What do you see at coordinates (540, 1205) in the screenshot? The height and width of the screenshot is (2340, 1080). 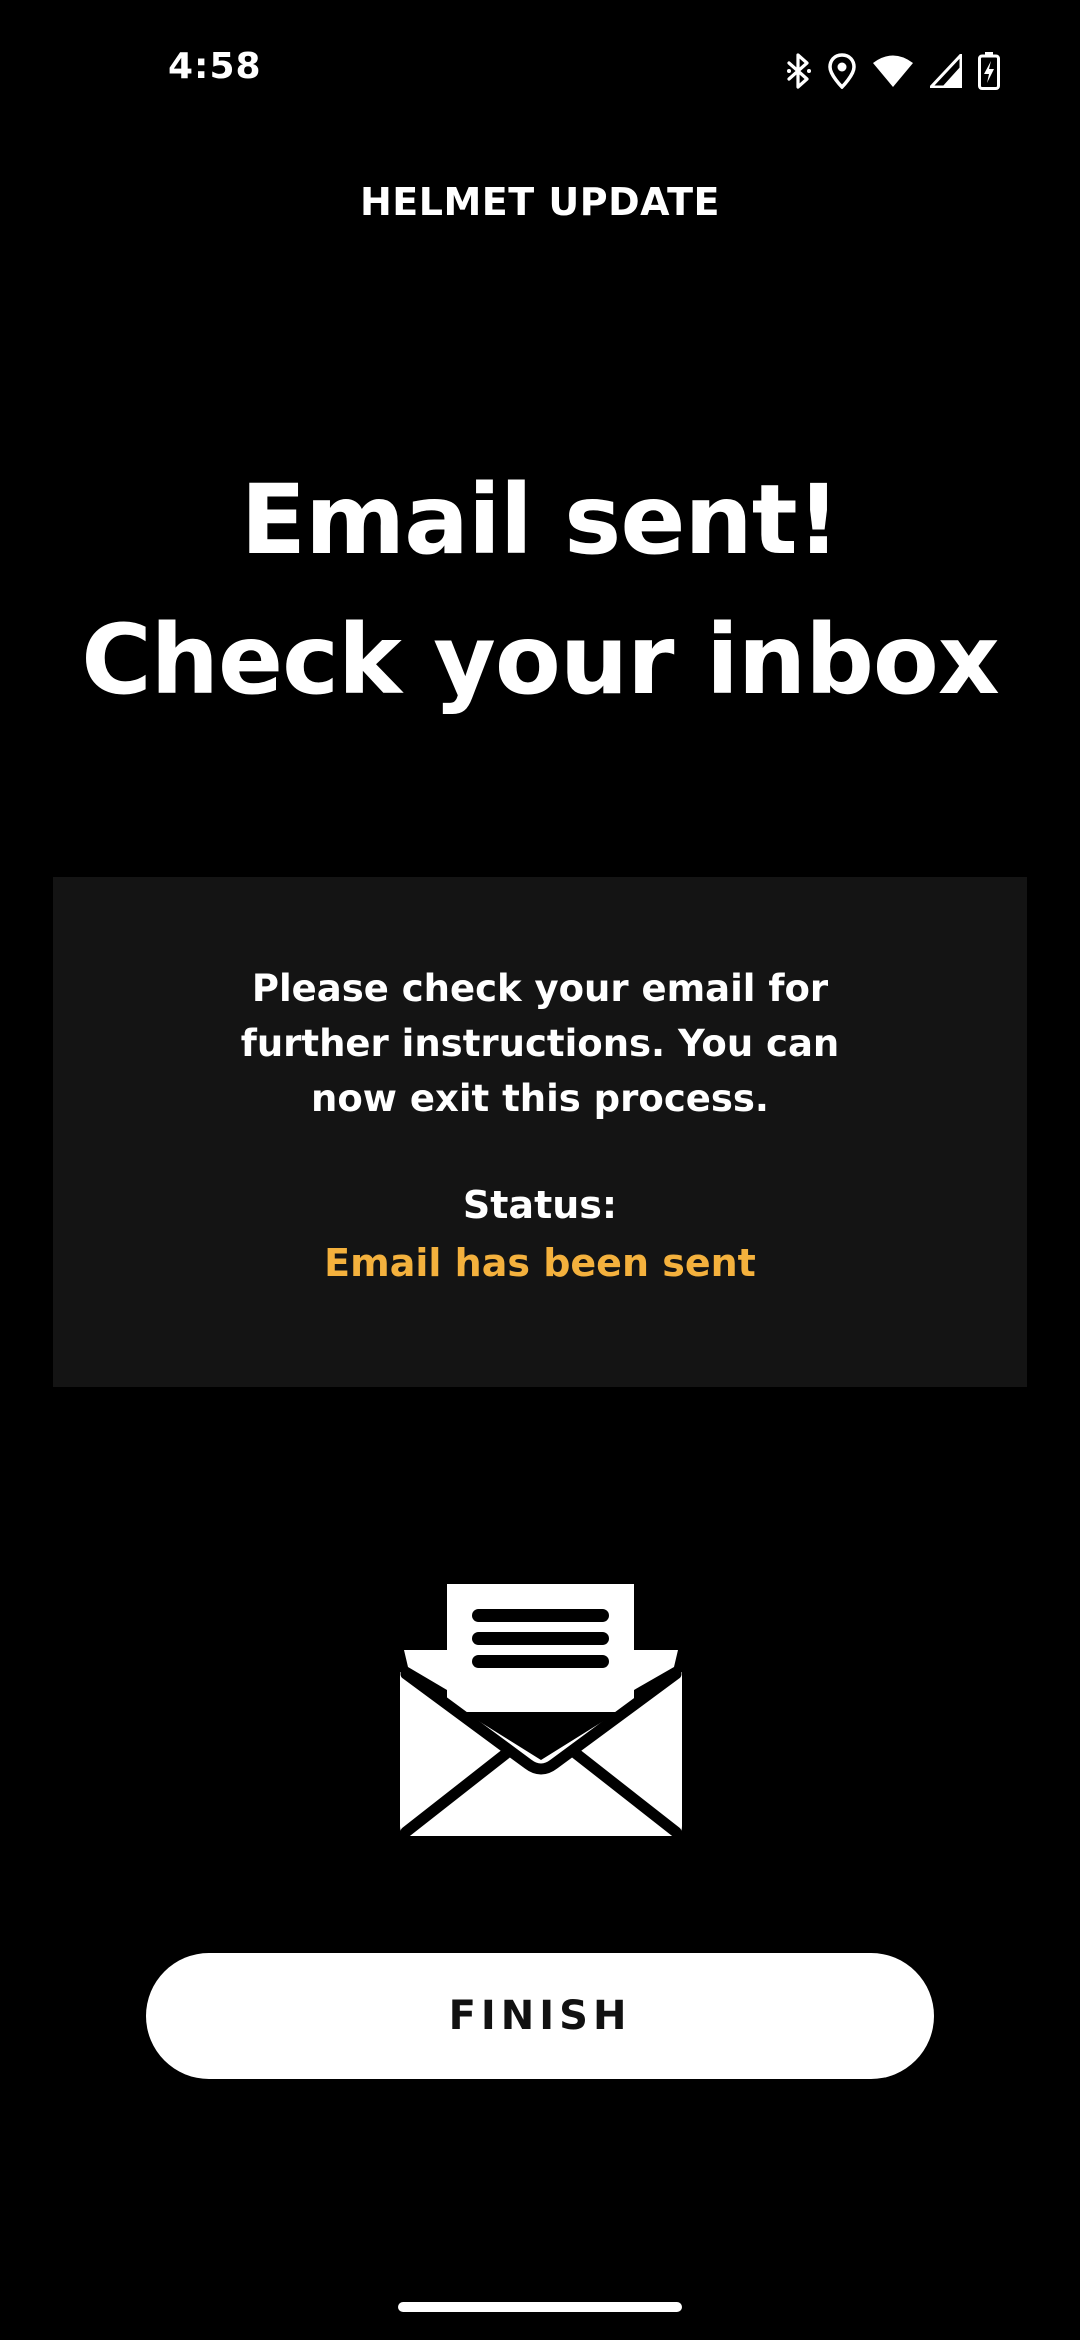 I see `status-label: Status:` at bounding box center [540, 1205].